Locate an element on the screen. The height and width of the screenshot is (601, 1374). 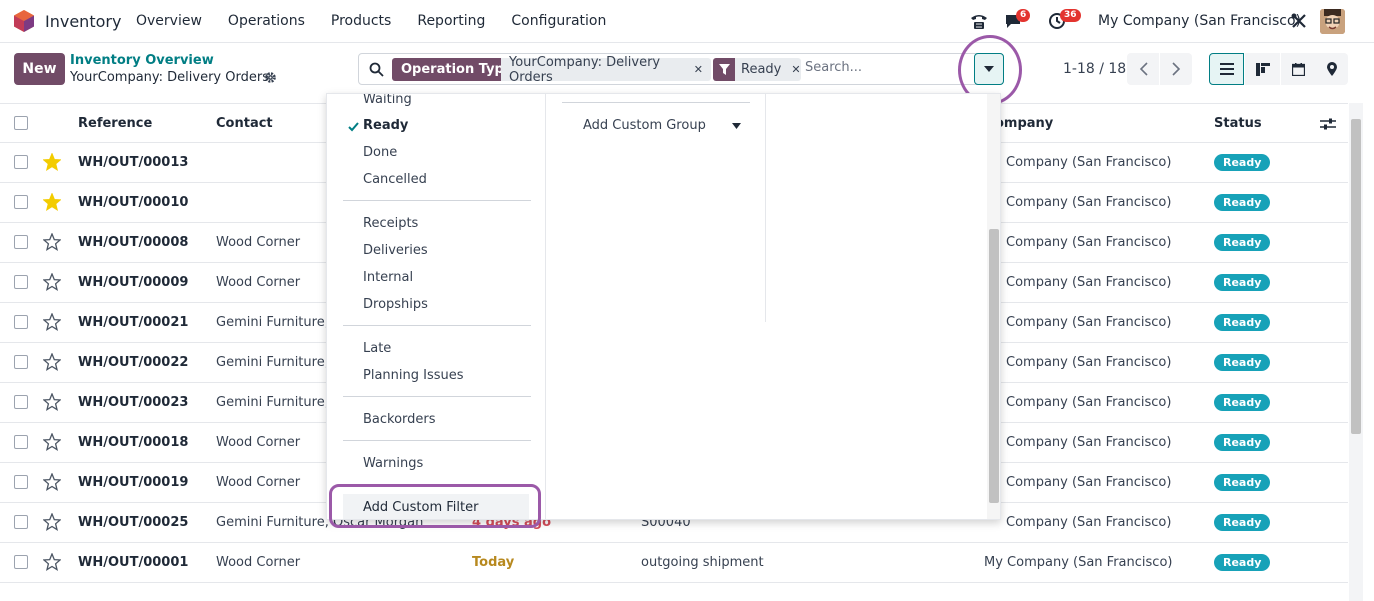
map-view-button is located at coordinates (1332, 69).